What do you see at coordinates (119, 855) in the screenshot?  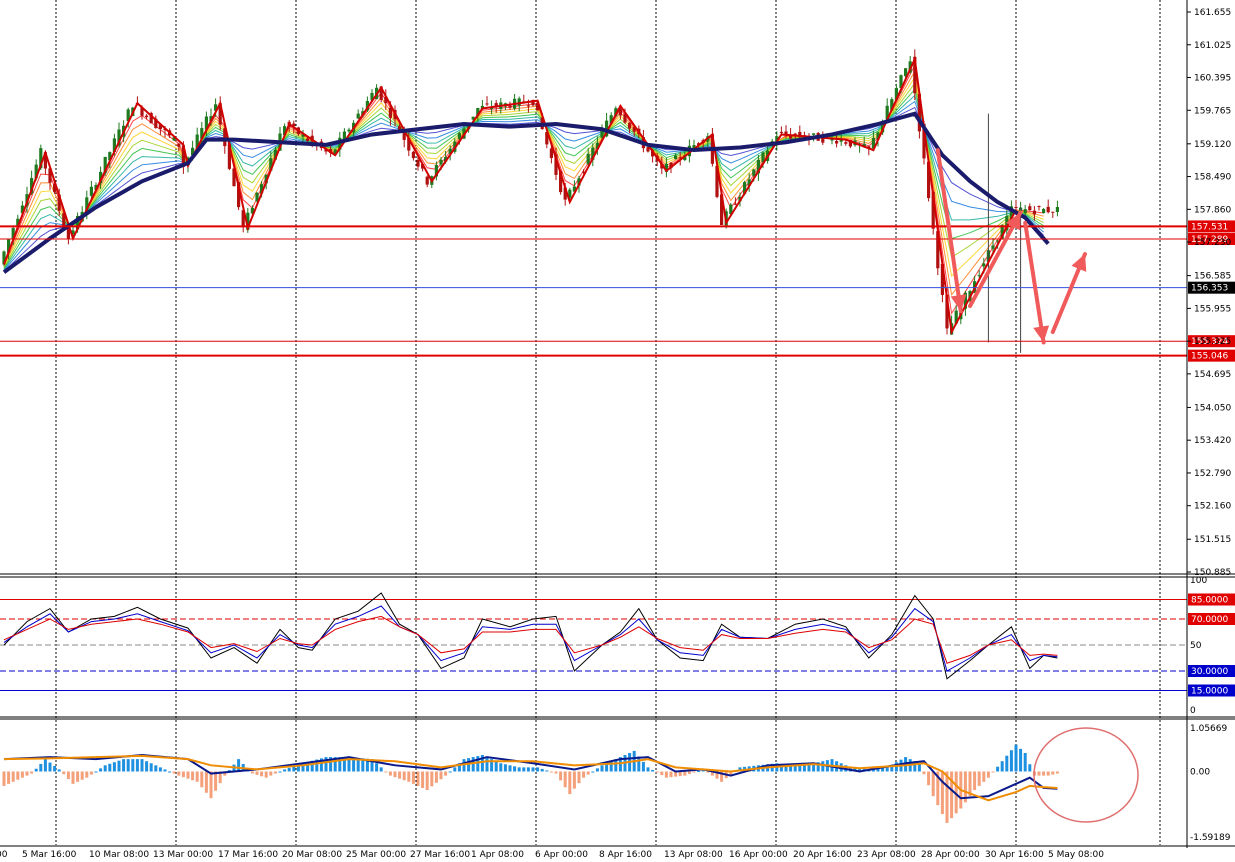 I see `x-tick-label: 10 Mar 08:00` at bounding box center [119, 855].